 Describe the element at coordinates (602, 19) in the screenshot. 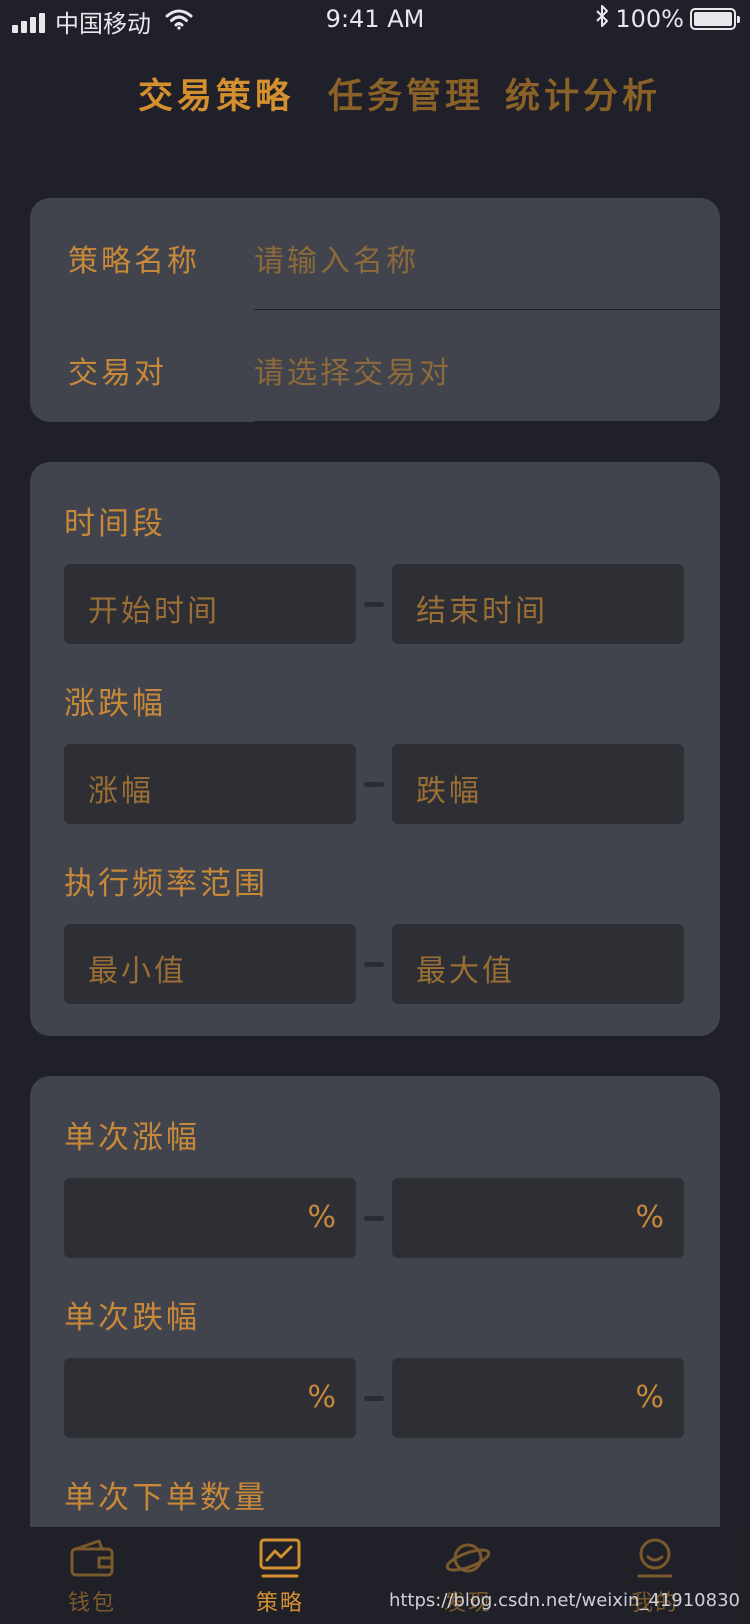

I see `bluetooth-icon` at that location.